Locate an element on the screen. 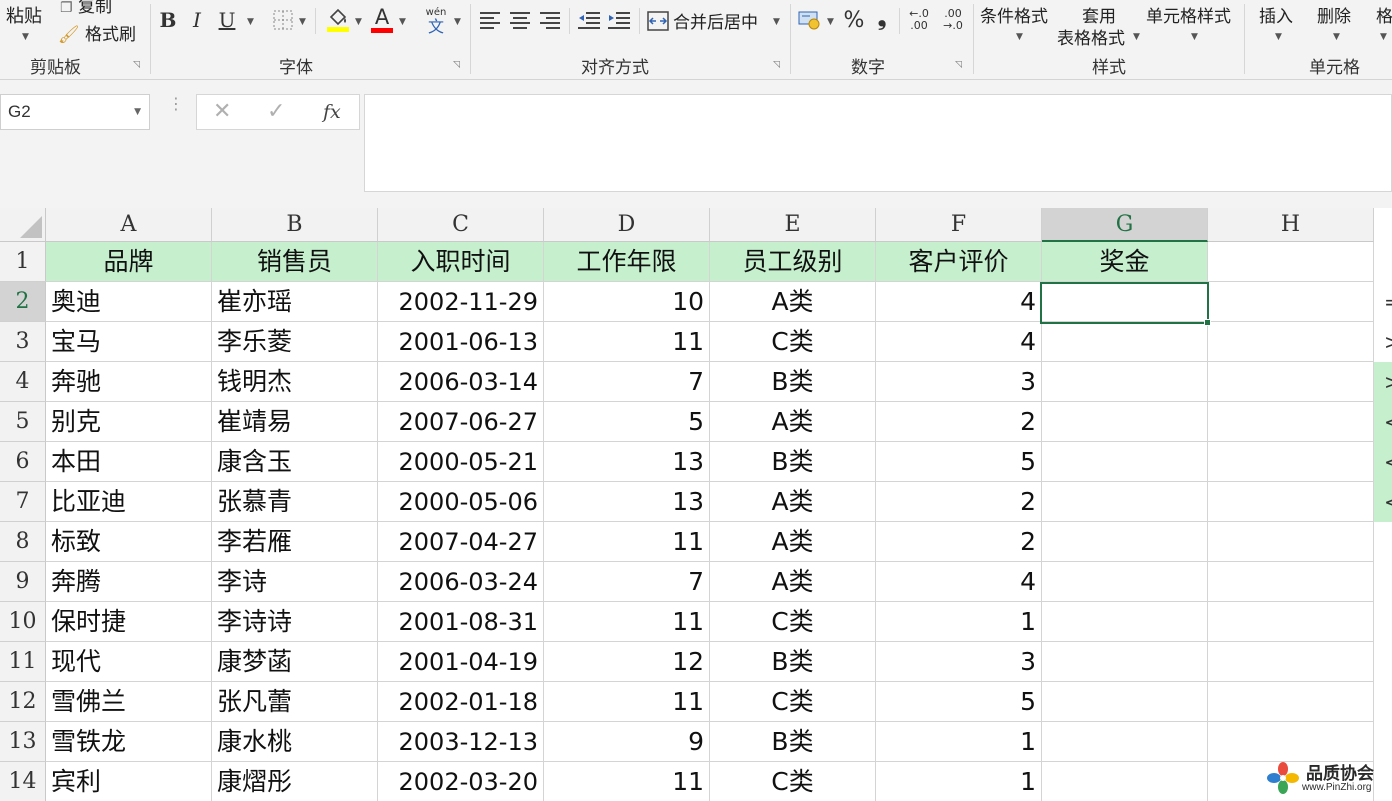 This screenshot has height=801, width=1392. cell-d10: 11 is located at coordinates (627, 622).